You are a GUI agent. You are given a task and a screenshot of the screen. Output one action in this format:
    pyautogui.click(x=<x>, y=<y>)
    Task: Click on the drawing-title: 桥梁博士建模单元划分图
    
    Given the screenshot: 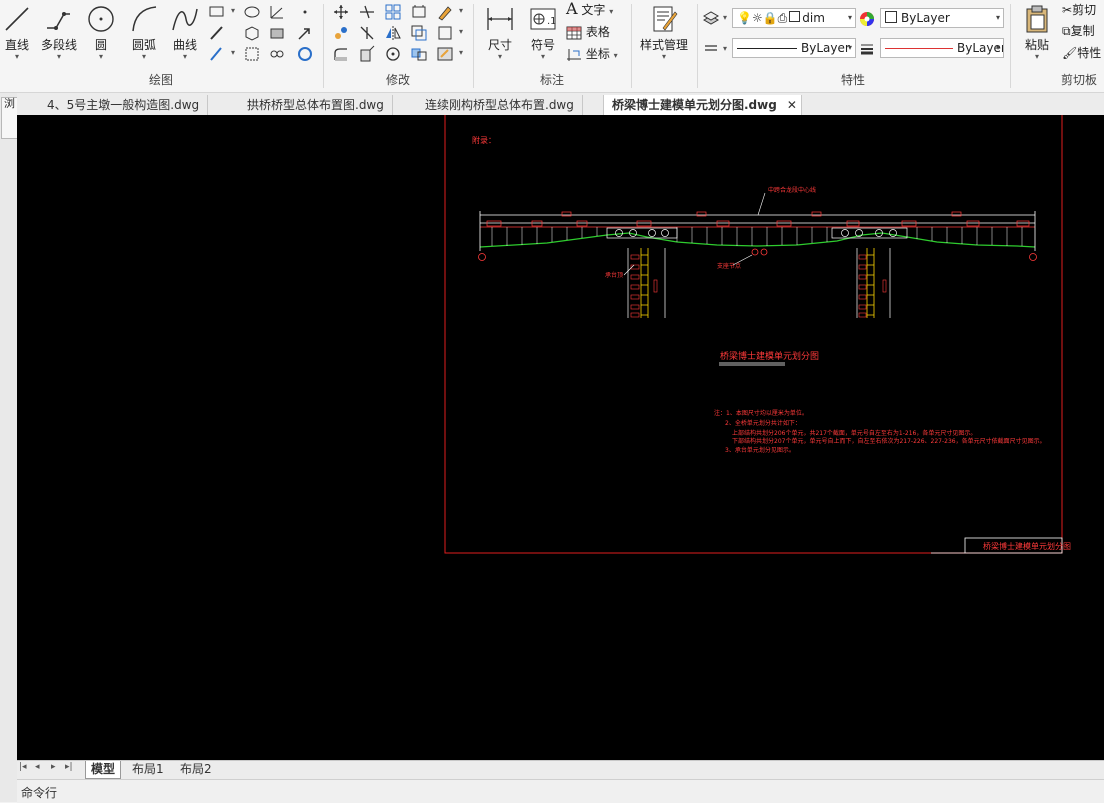 What is the action you would take?
    pyautogui.click(x=769, y=356)
    